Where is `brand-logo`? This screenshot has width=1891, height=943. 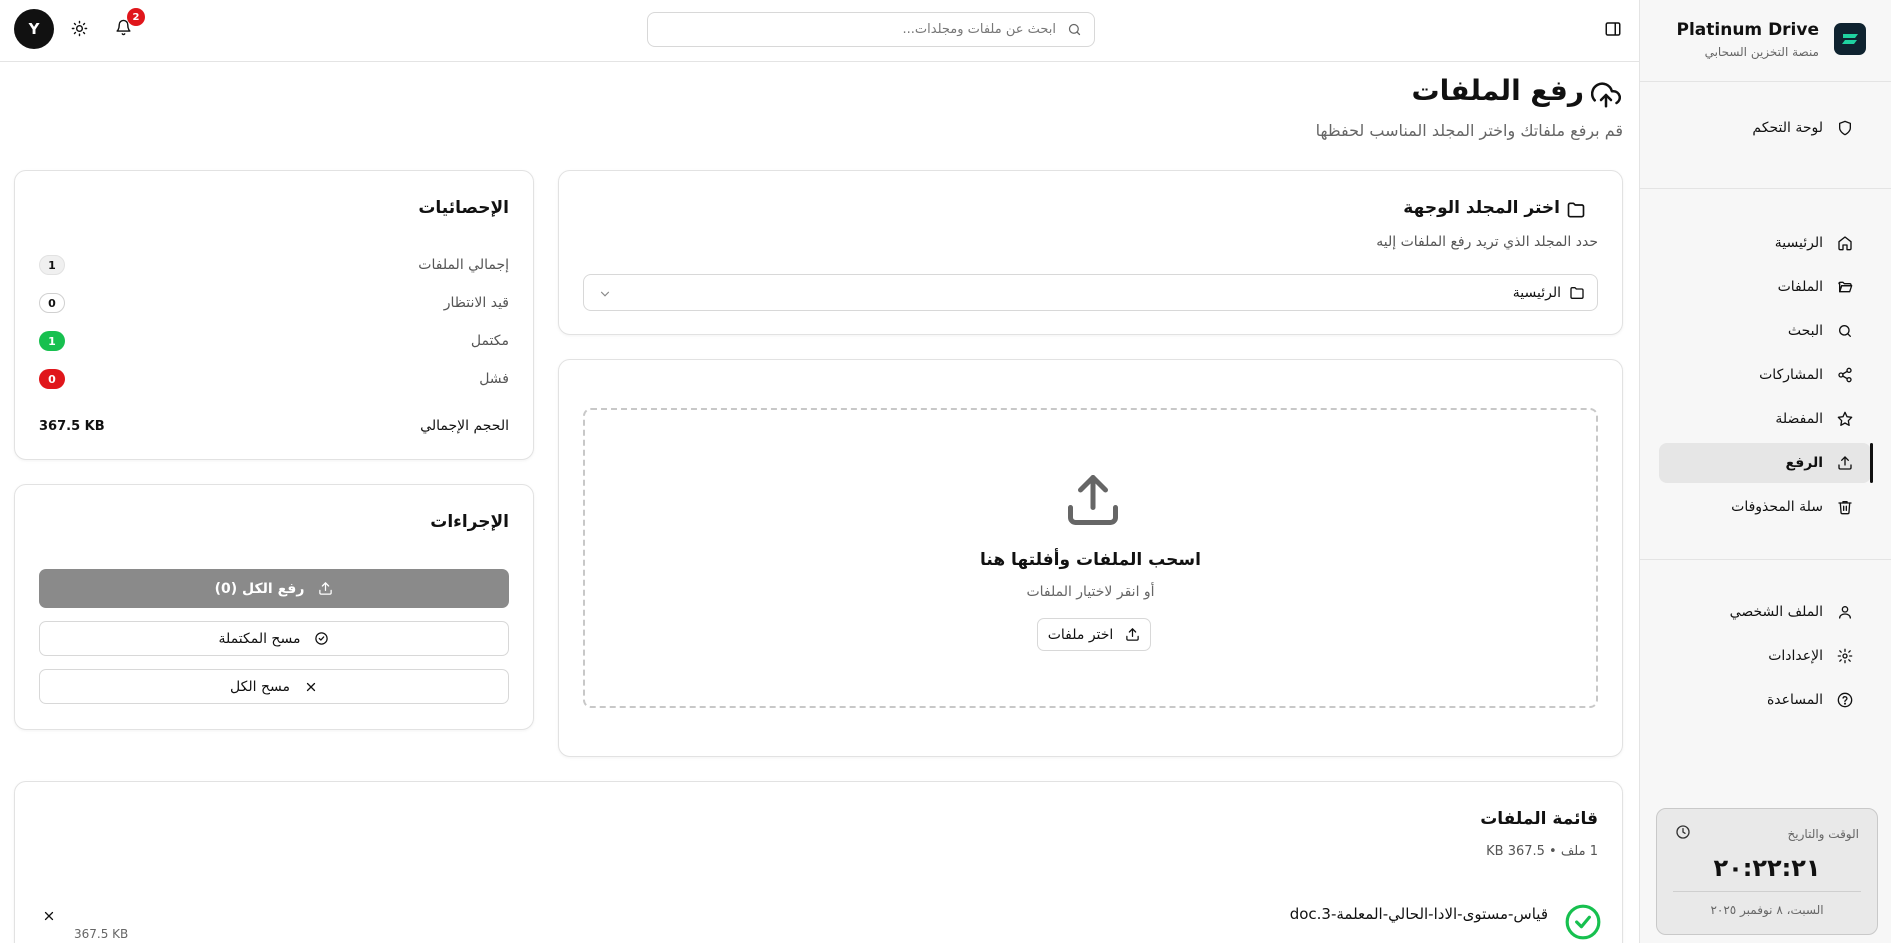
brand-logo is located at coordinates (1850, 39).